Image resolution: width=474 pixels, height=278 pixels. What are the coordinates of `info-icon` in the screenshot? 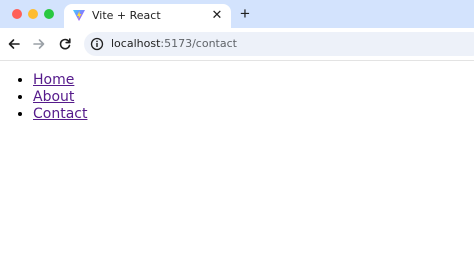 It's located at (97, 44).